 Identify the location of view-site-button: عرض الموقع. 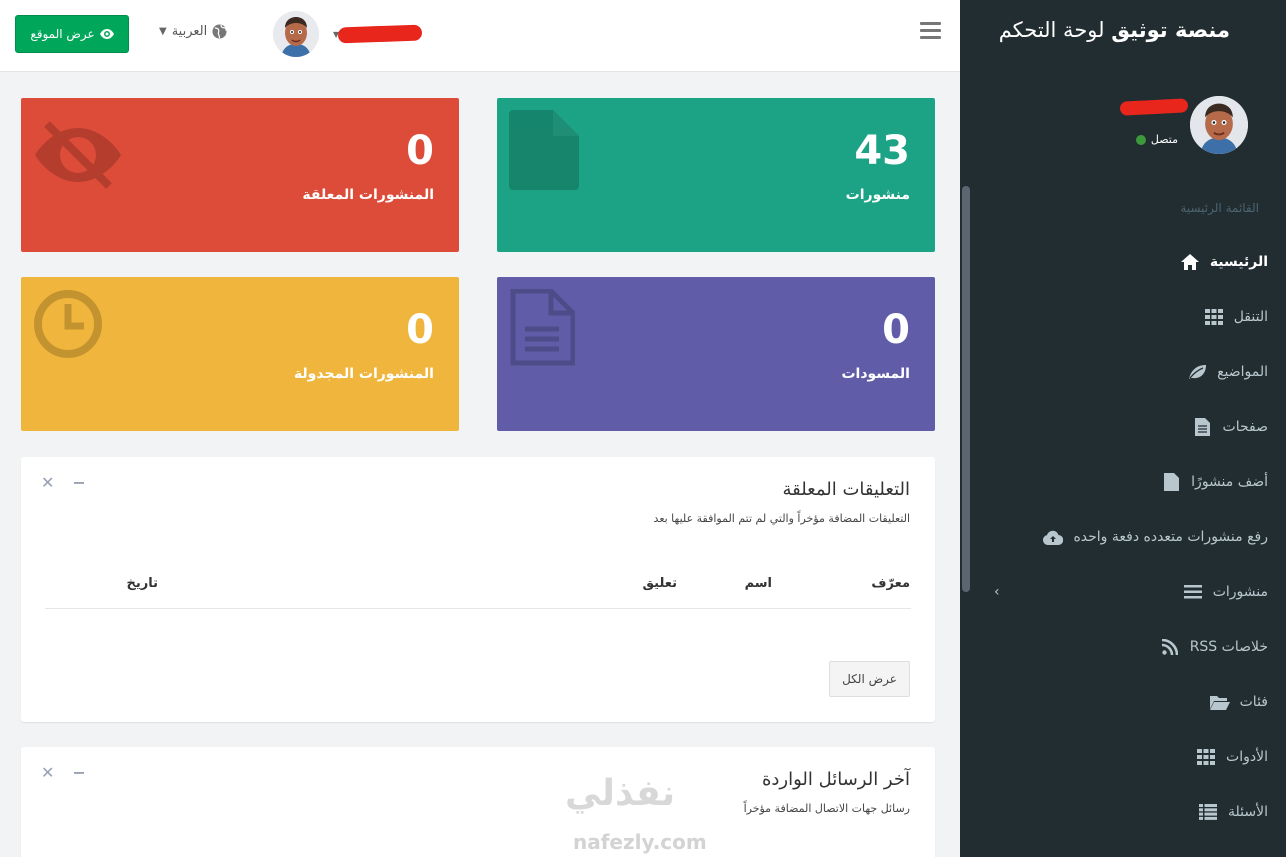
(72, 34).